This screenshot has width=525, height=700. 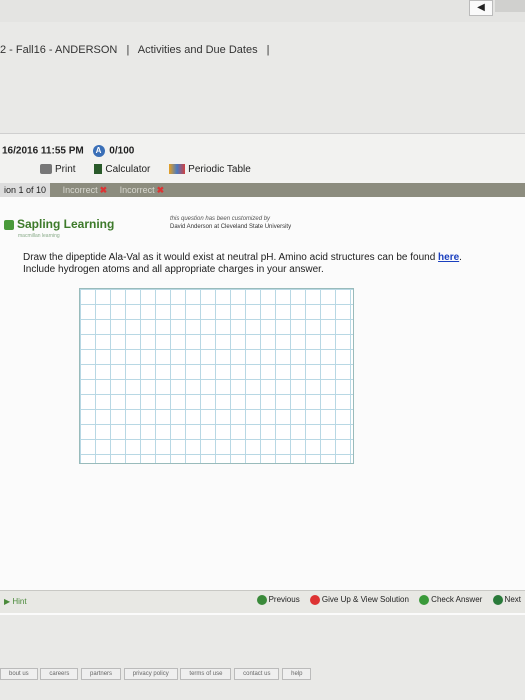 I want to click on calculator-button: Calculator, so click(x=122, y=169).